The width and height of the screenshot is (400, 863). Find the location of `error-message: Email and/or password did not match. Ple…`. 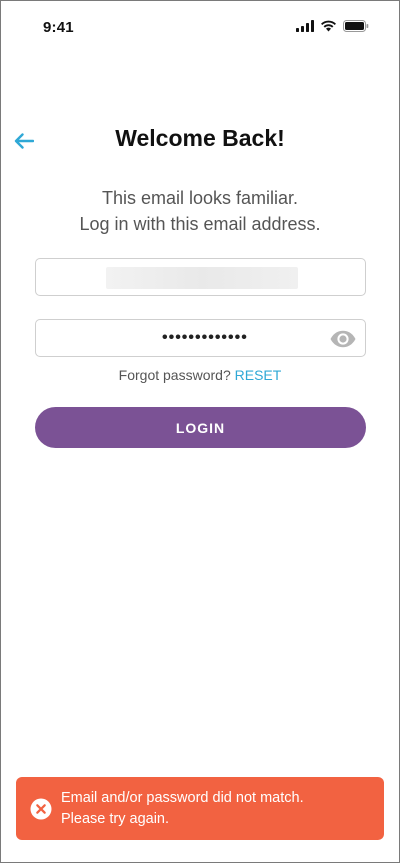

error-message: Email and/or password did not match. Ple… is located at coordinates (182, 809).